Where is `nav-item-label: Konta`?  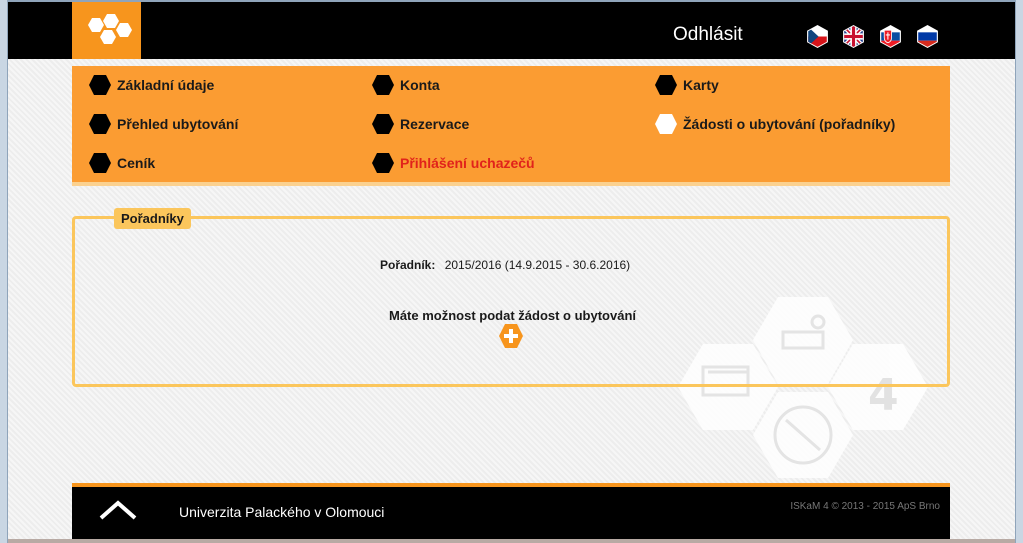 nav-item-label: Konta is located at coordinates (420, 85).